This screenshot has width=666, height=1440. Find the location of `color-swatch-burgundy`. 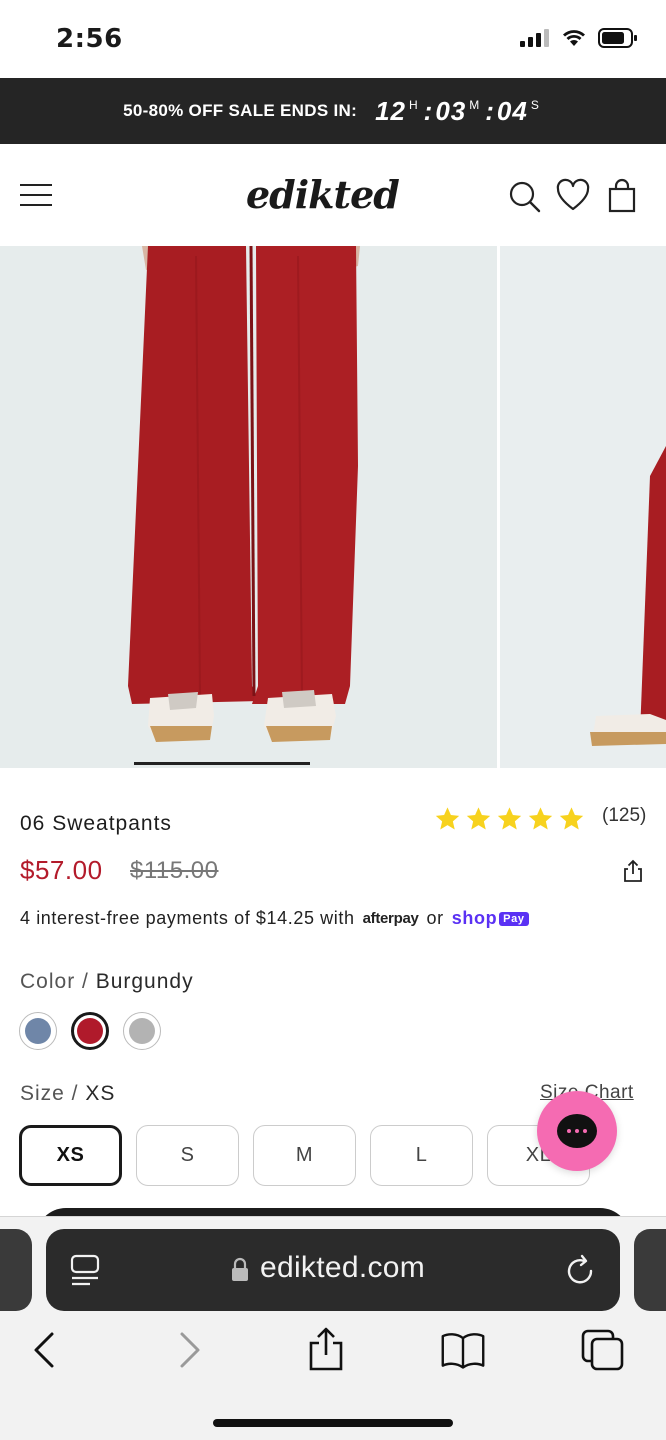

color-swatch-burgundy is located at coordinates (90, 1031).